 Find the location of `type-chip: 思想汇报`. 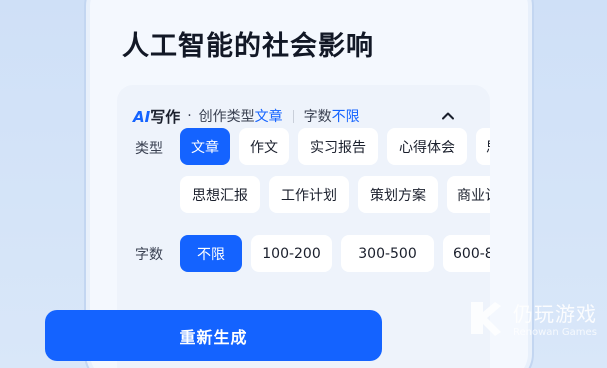

type-chip: 思想汇报 is located at coordinates (220, 194).